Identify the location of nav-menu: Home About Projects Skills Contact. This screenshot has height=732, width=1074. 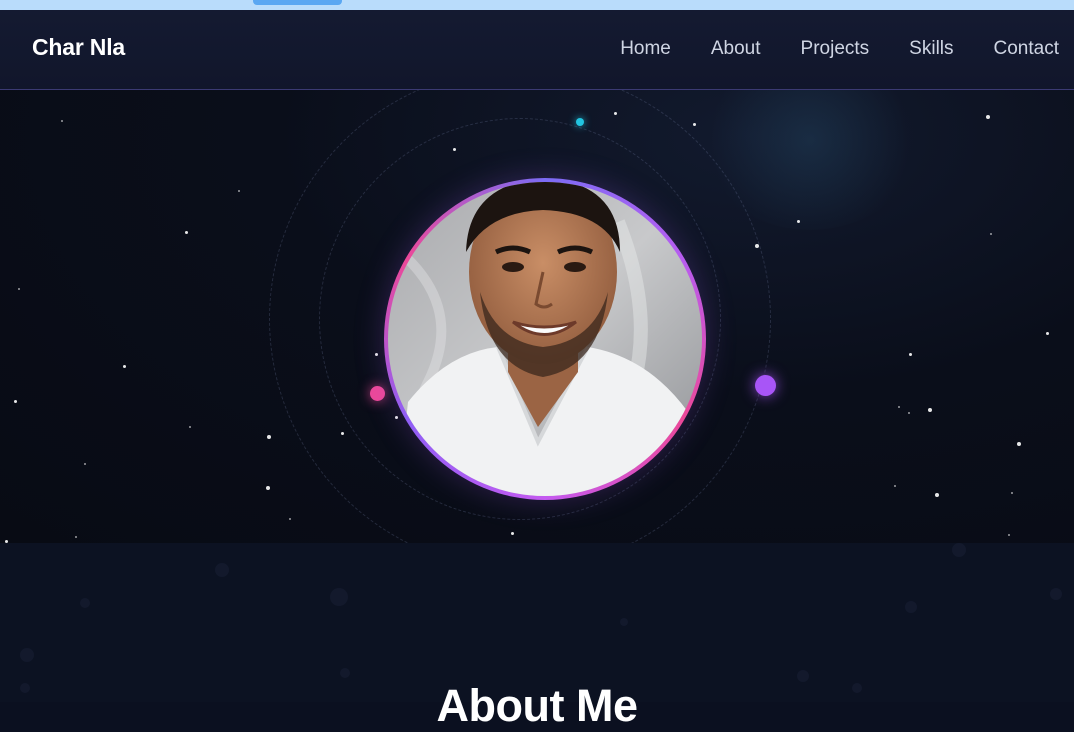
(839, 49).